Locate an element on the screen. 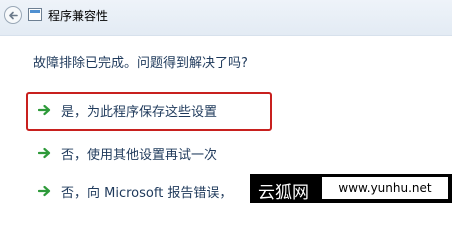  option-label: 否，向 Microsoft 报告错误， is located at coordinates (147, 193).